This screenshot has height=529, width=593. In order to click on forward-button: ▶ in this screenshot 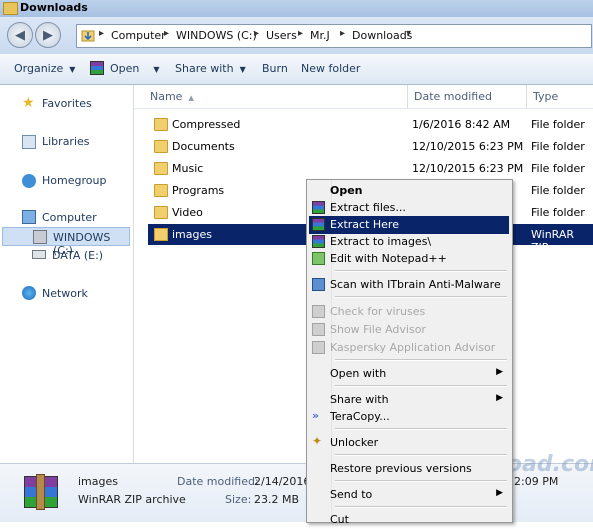, I will do `click(48, 35)`.